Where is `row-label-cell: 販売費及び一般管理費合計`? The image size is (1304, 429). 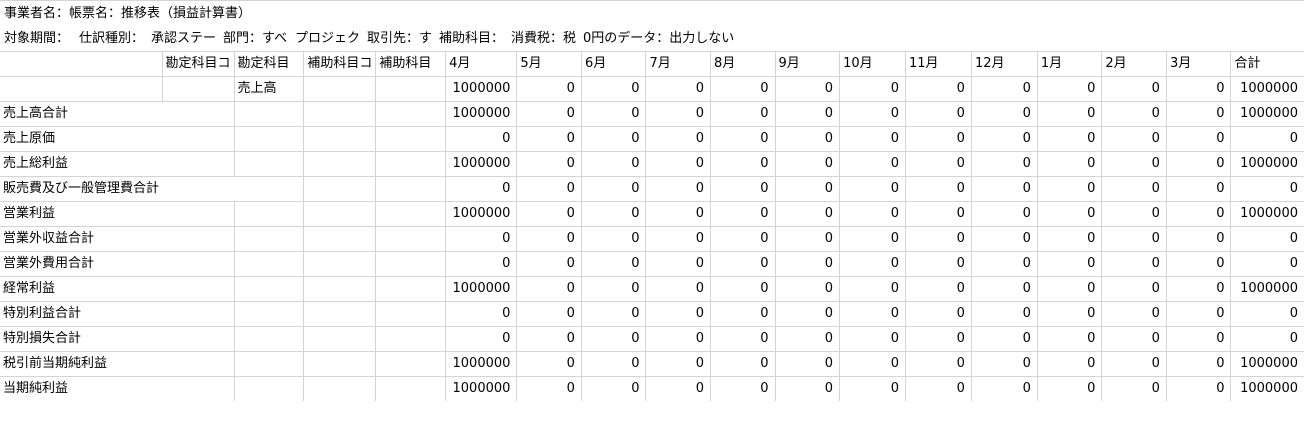
row-label-cell: 販売費及び一般管理費合計 is located at coordinates (81, 189).